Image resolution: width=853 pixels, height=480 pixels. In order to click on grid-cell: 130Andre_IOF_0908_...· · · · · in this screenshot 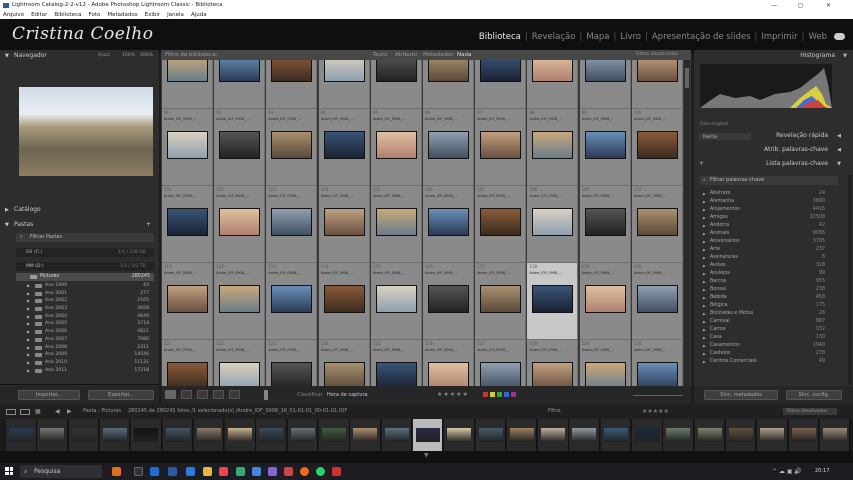, I will do `click(657, 363)`.